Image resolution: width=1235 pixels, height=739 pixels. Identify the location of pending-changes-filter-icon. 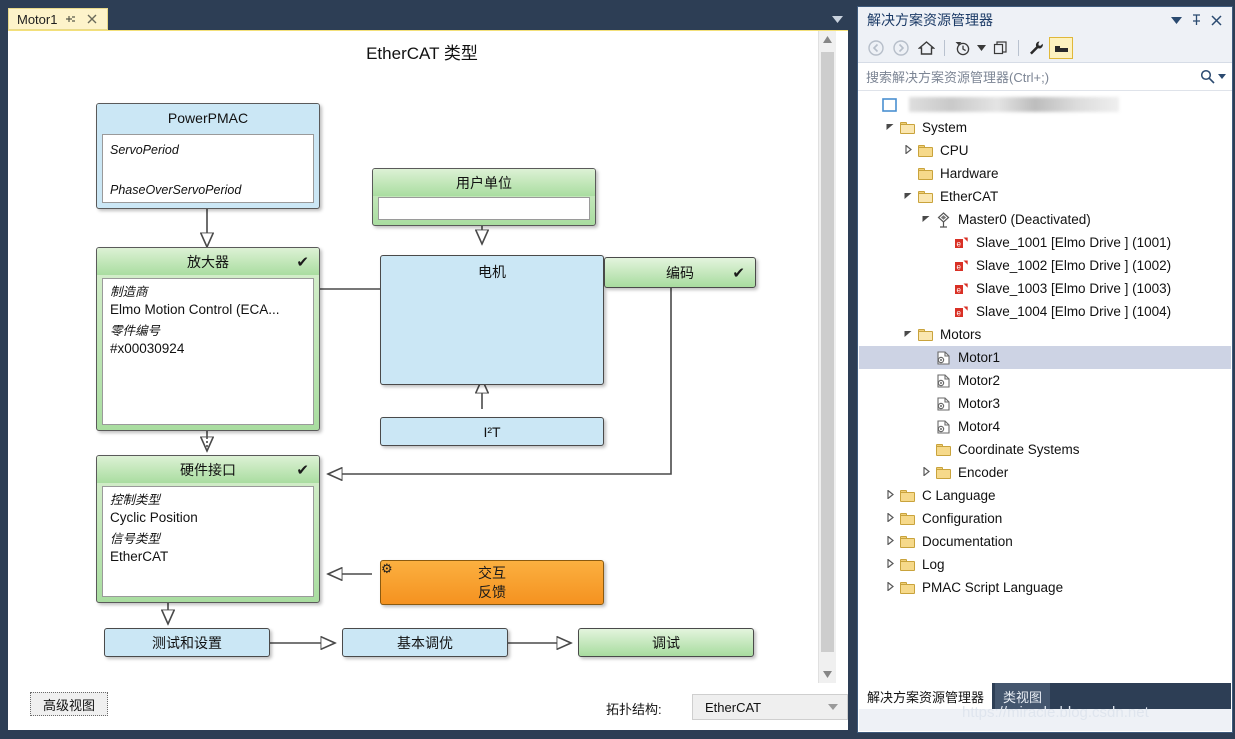
(962, 48).